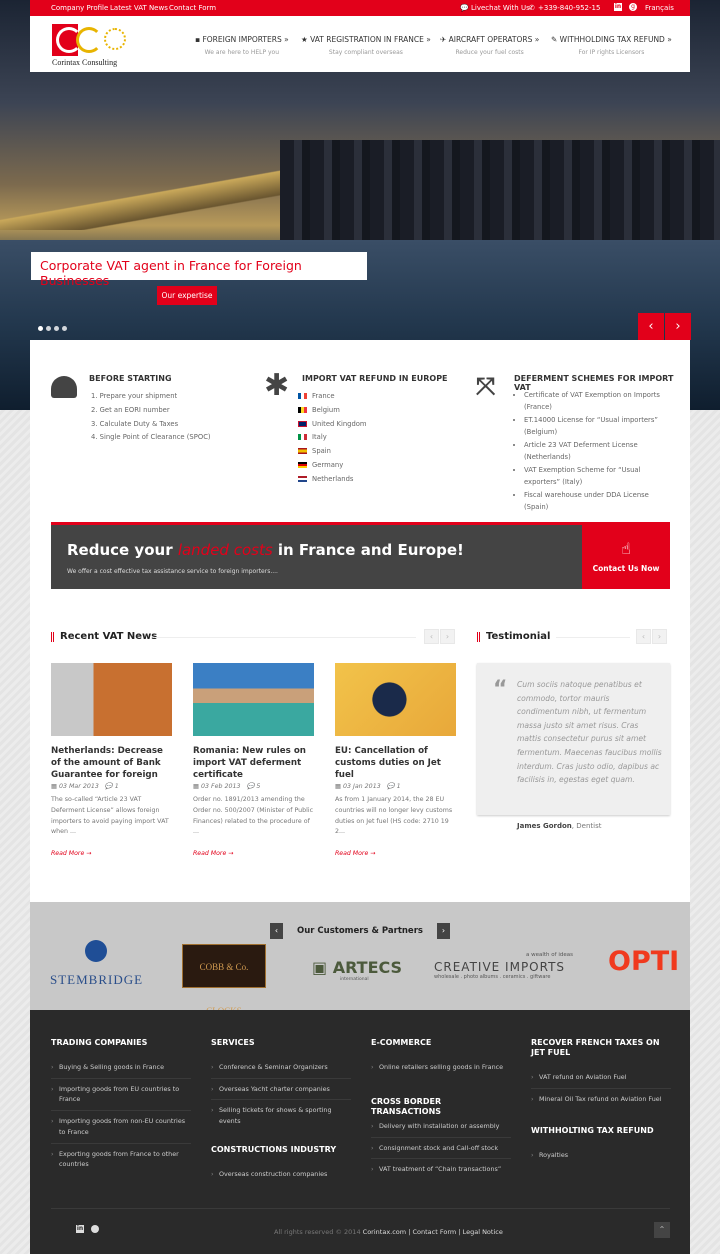  What do you see at coordinates (401, 1042) in the screenshot?
I see `footer-heading: E-COMMERCE` at bounding box center [401, 1042].